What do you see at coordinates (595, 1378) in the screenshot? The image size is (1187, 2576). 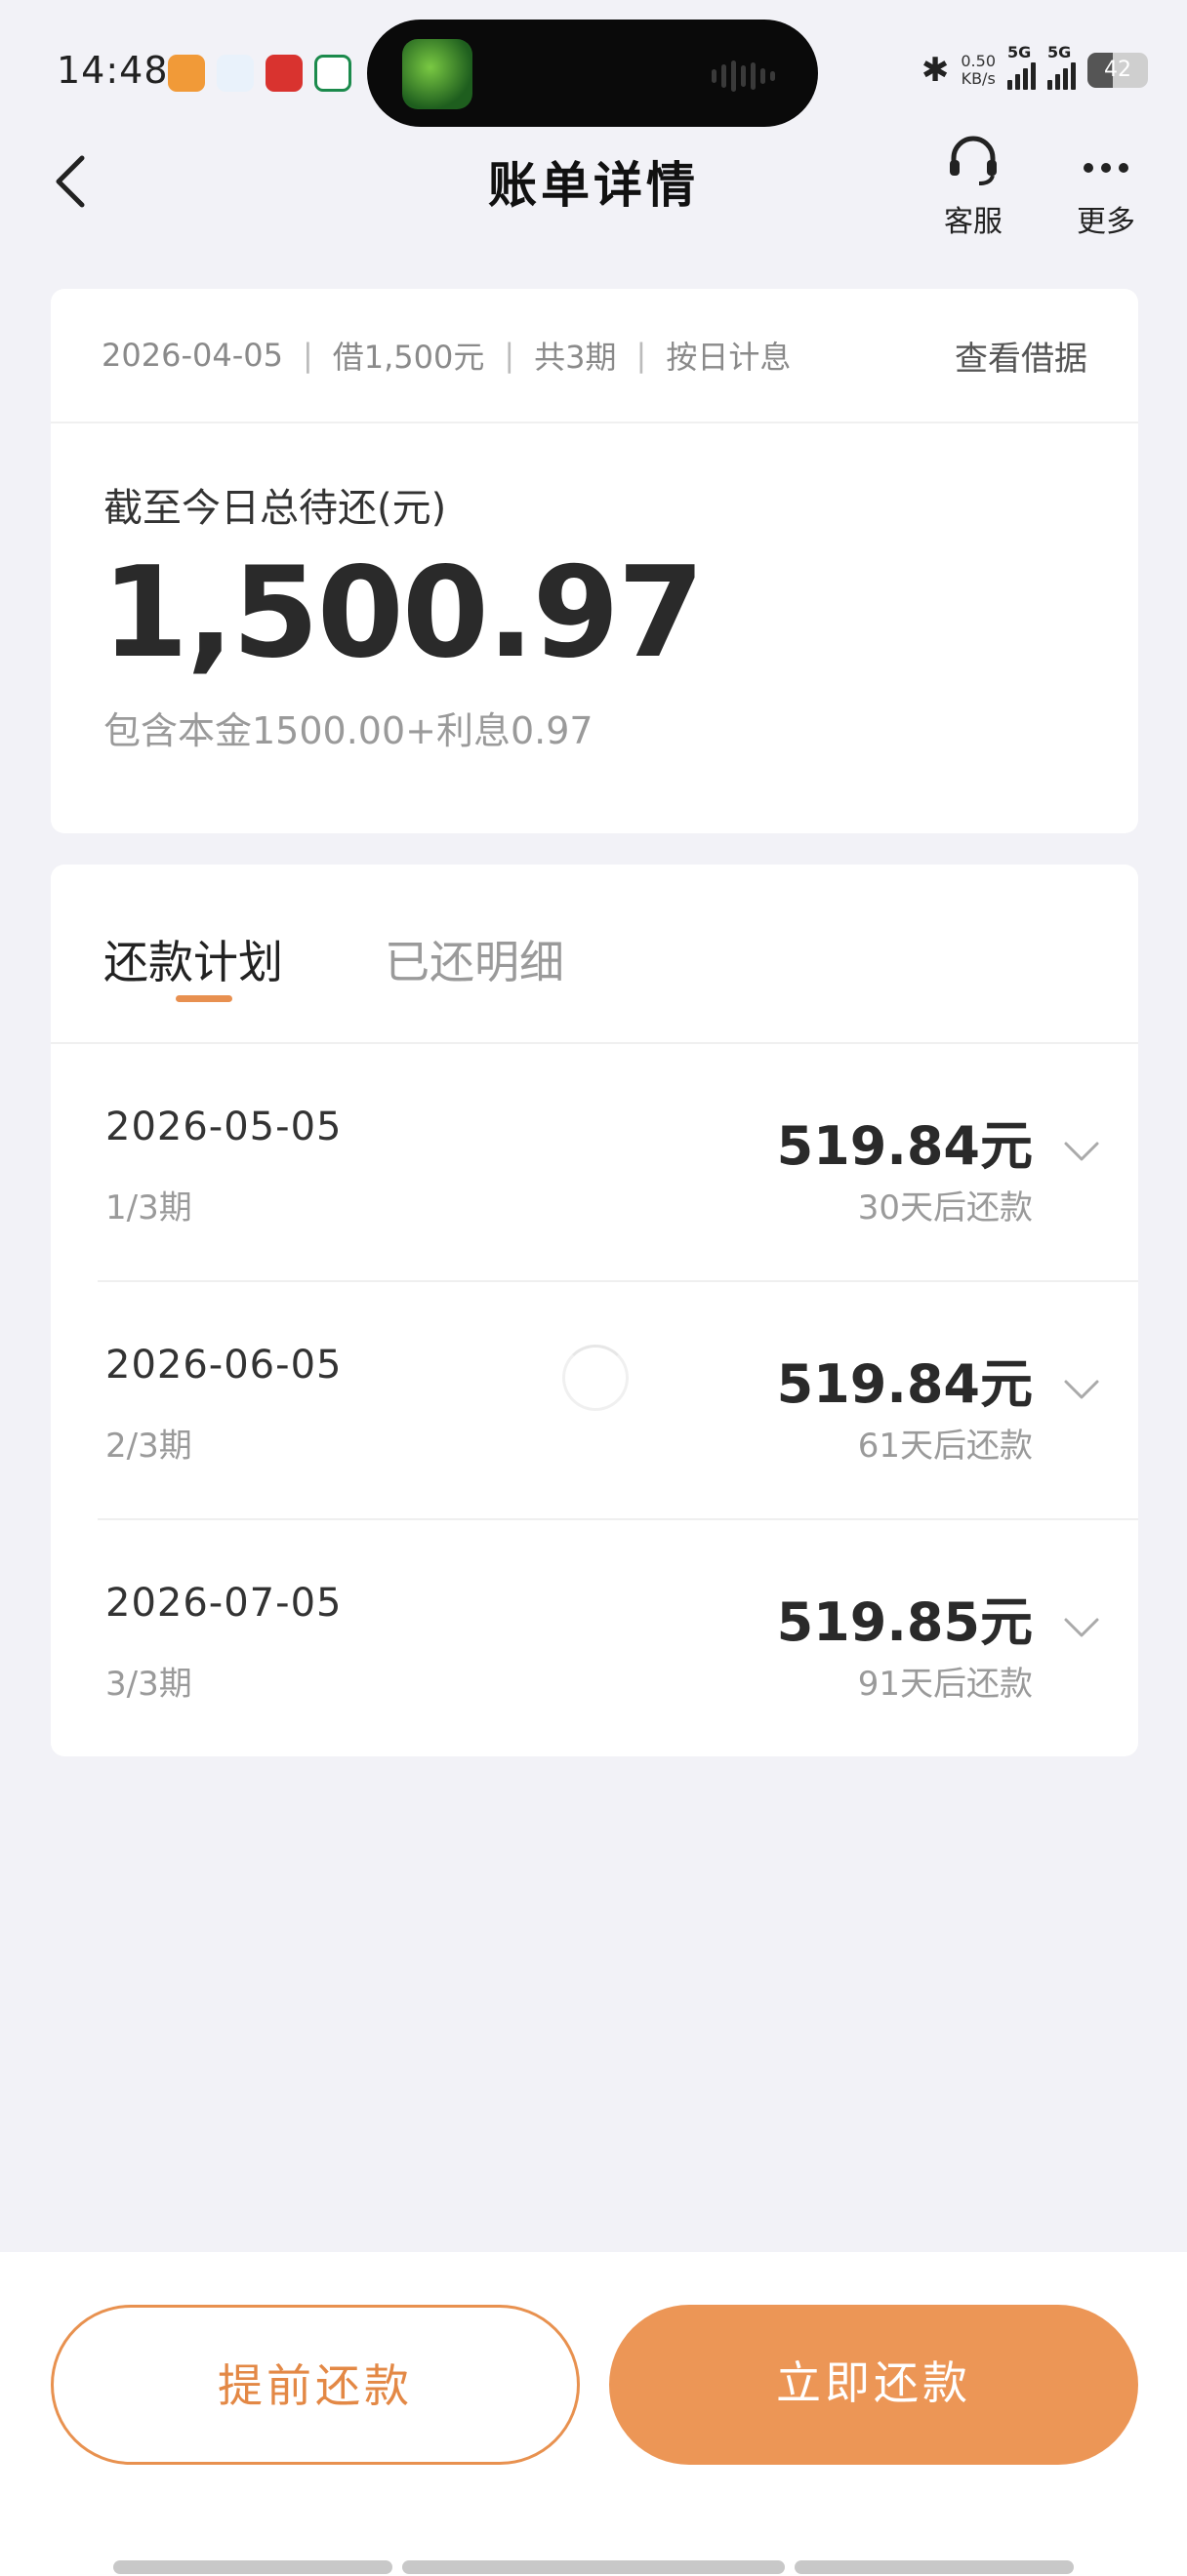 I see `loading-spinner-icon` at bounding box center [595, 1378].